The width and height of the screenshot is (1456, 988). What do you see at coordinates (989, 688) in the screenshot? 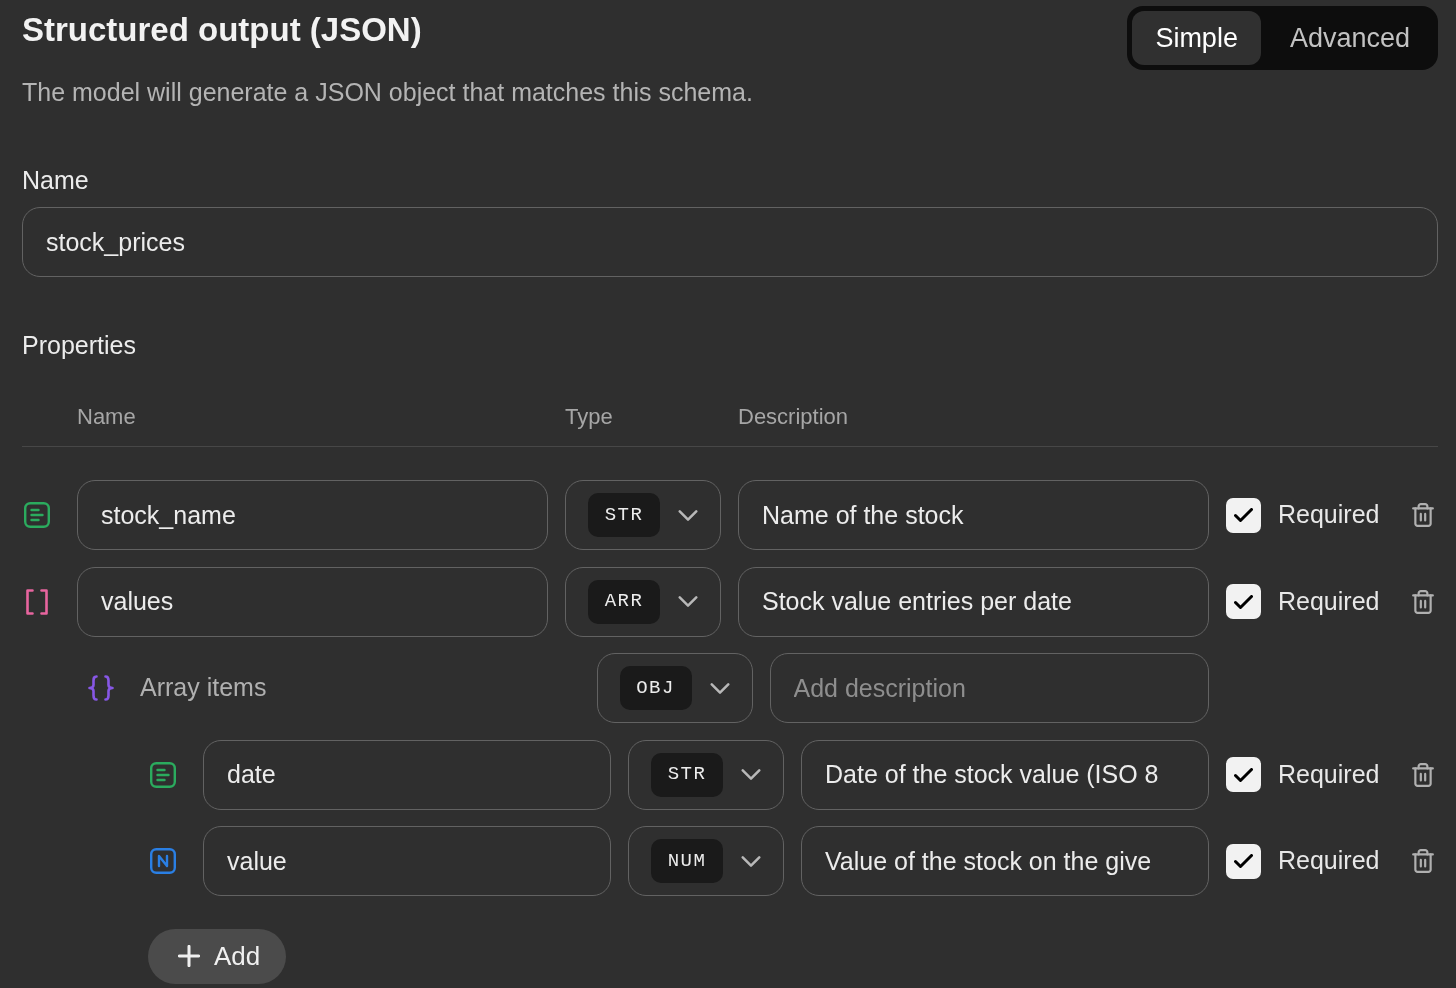
I see `description-input: Add description` at bounding box center [989, 688].